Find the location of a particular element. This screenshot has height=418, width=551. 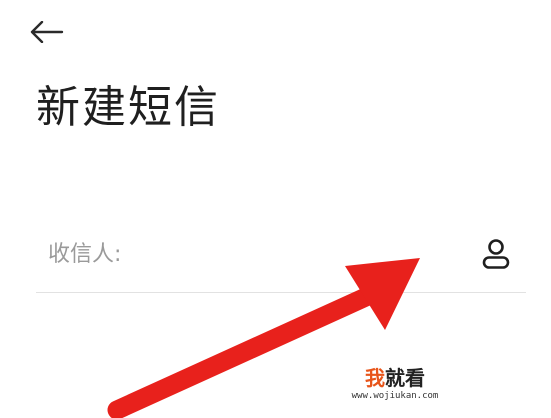

page-title: 新建短信 is located at coordinates (128, 107).